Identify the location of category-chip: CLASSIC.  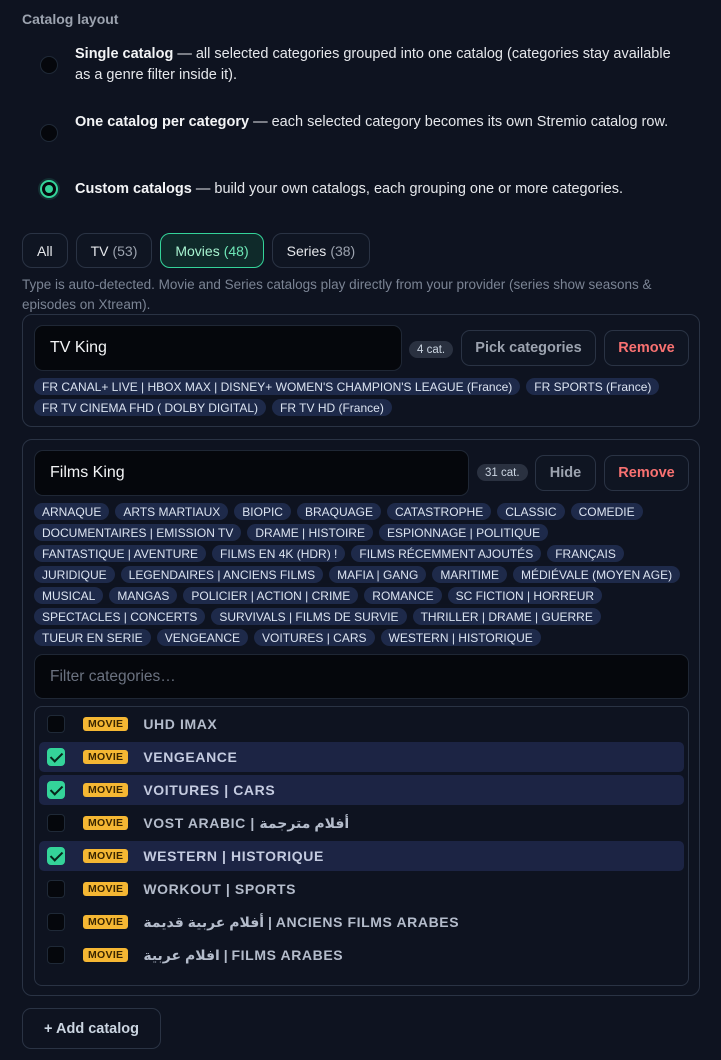
(531, 511).